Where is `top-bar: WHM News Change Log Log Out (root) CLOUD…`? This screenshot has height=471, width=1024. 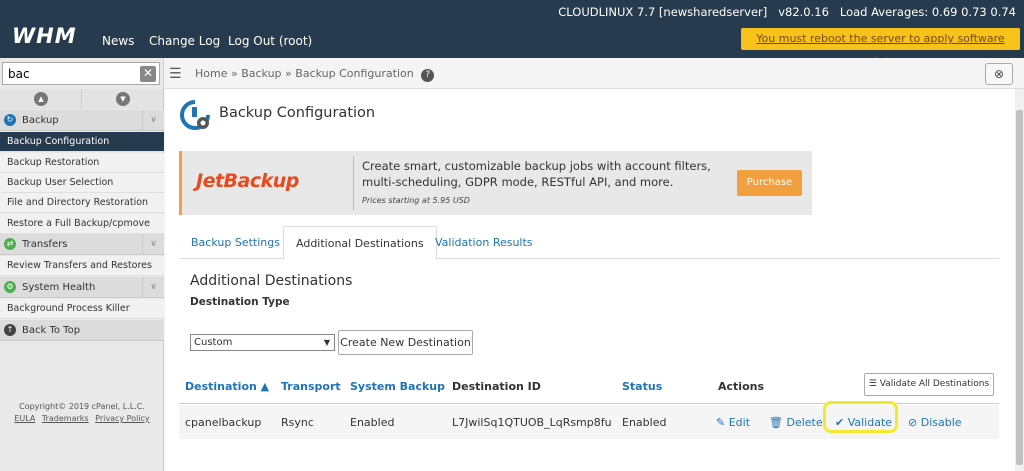
top-bar: WHM News Change Log Log Out (root) CLOUD… is located at coordinates (512, 33).